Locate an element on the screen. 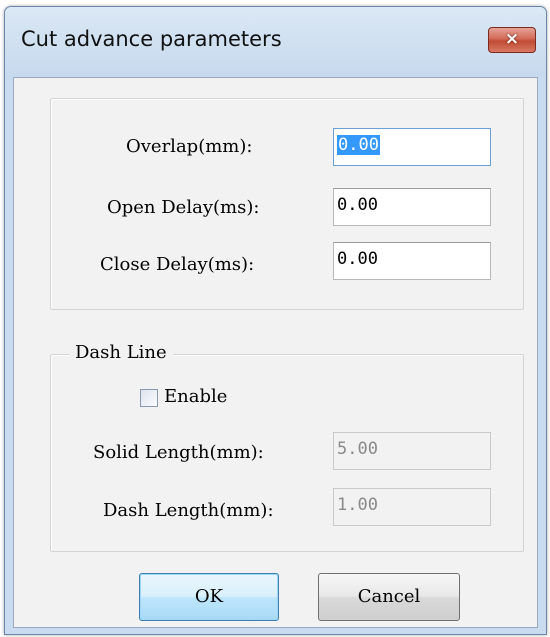 The width and height of the screenshot is (550, 637). close-button: × is located at coordinates (512, 40).